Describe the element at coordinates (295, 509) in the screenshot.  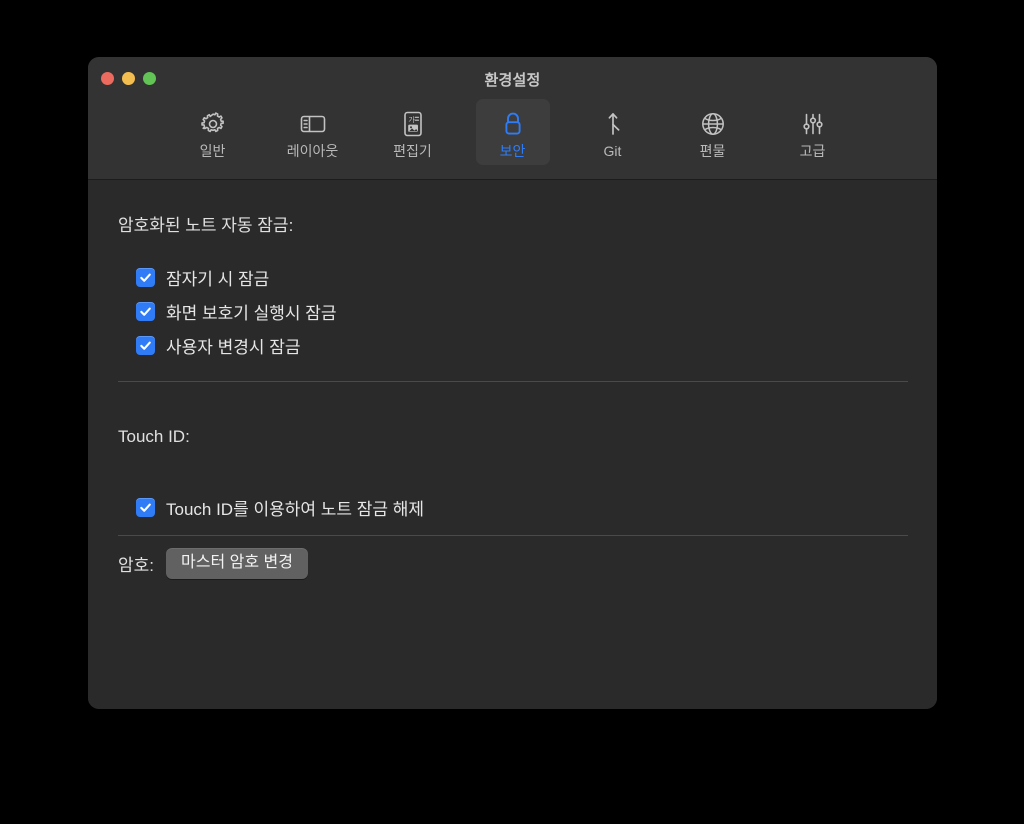
I see `checkbox-label-touchid-unlock: Touch ID를 이용하여 노트 잠금 해제` at that location.